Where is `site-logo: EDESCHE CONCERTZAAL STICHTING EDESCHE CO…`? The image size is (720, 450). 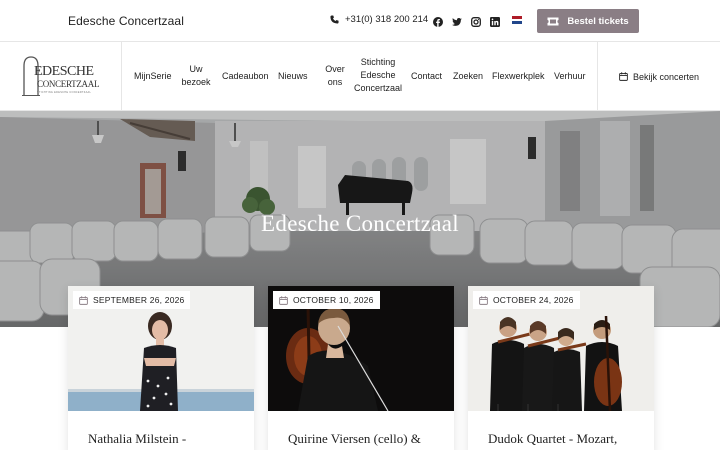
site-logo: EDESCHE CONCERTZAAL STICHTING EDESCHE CO… is located at coordinates (61, 76).